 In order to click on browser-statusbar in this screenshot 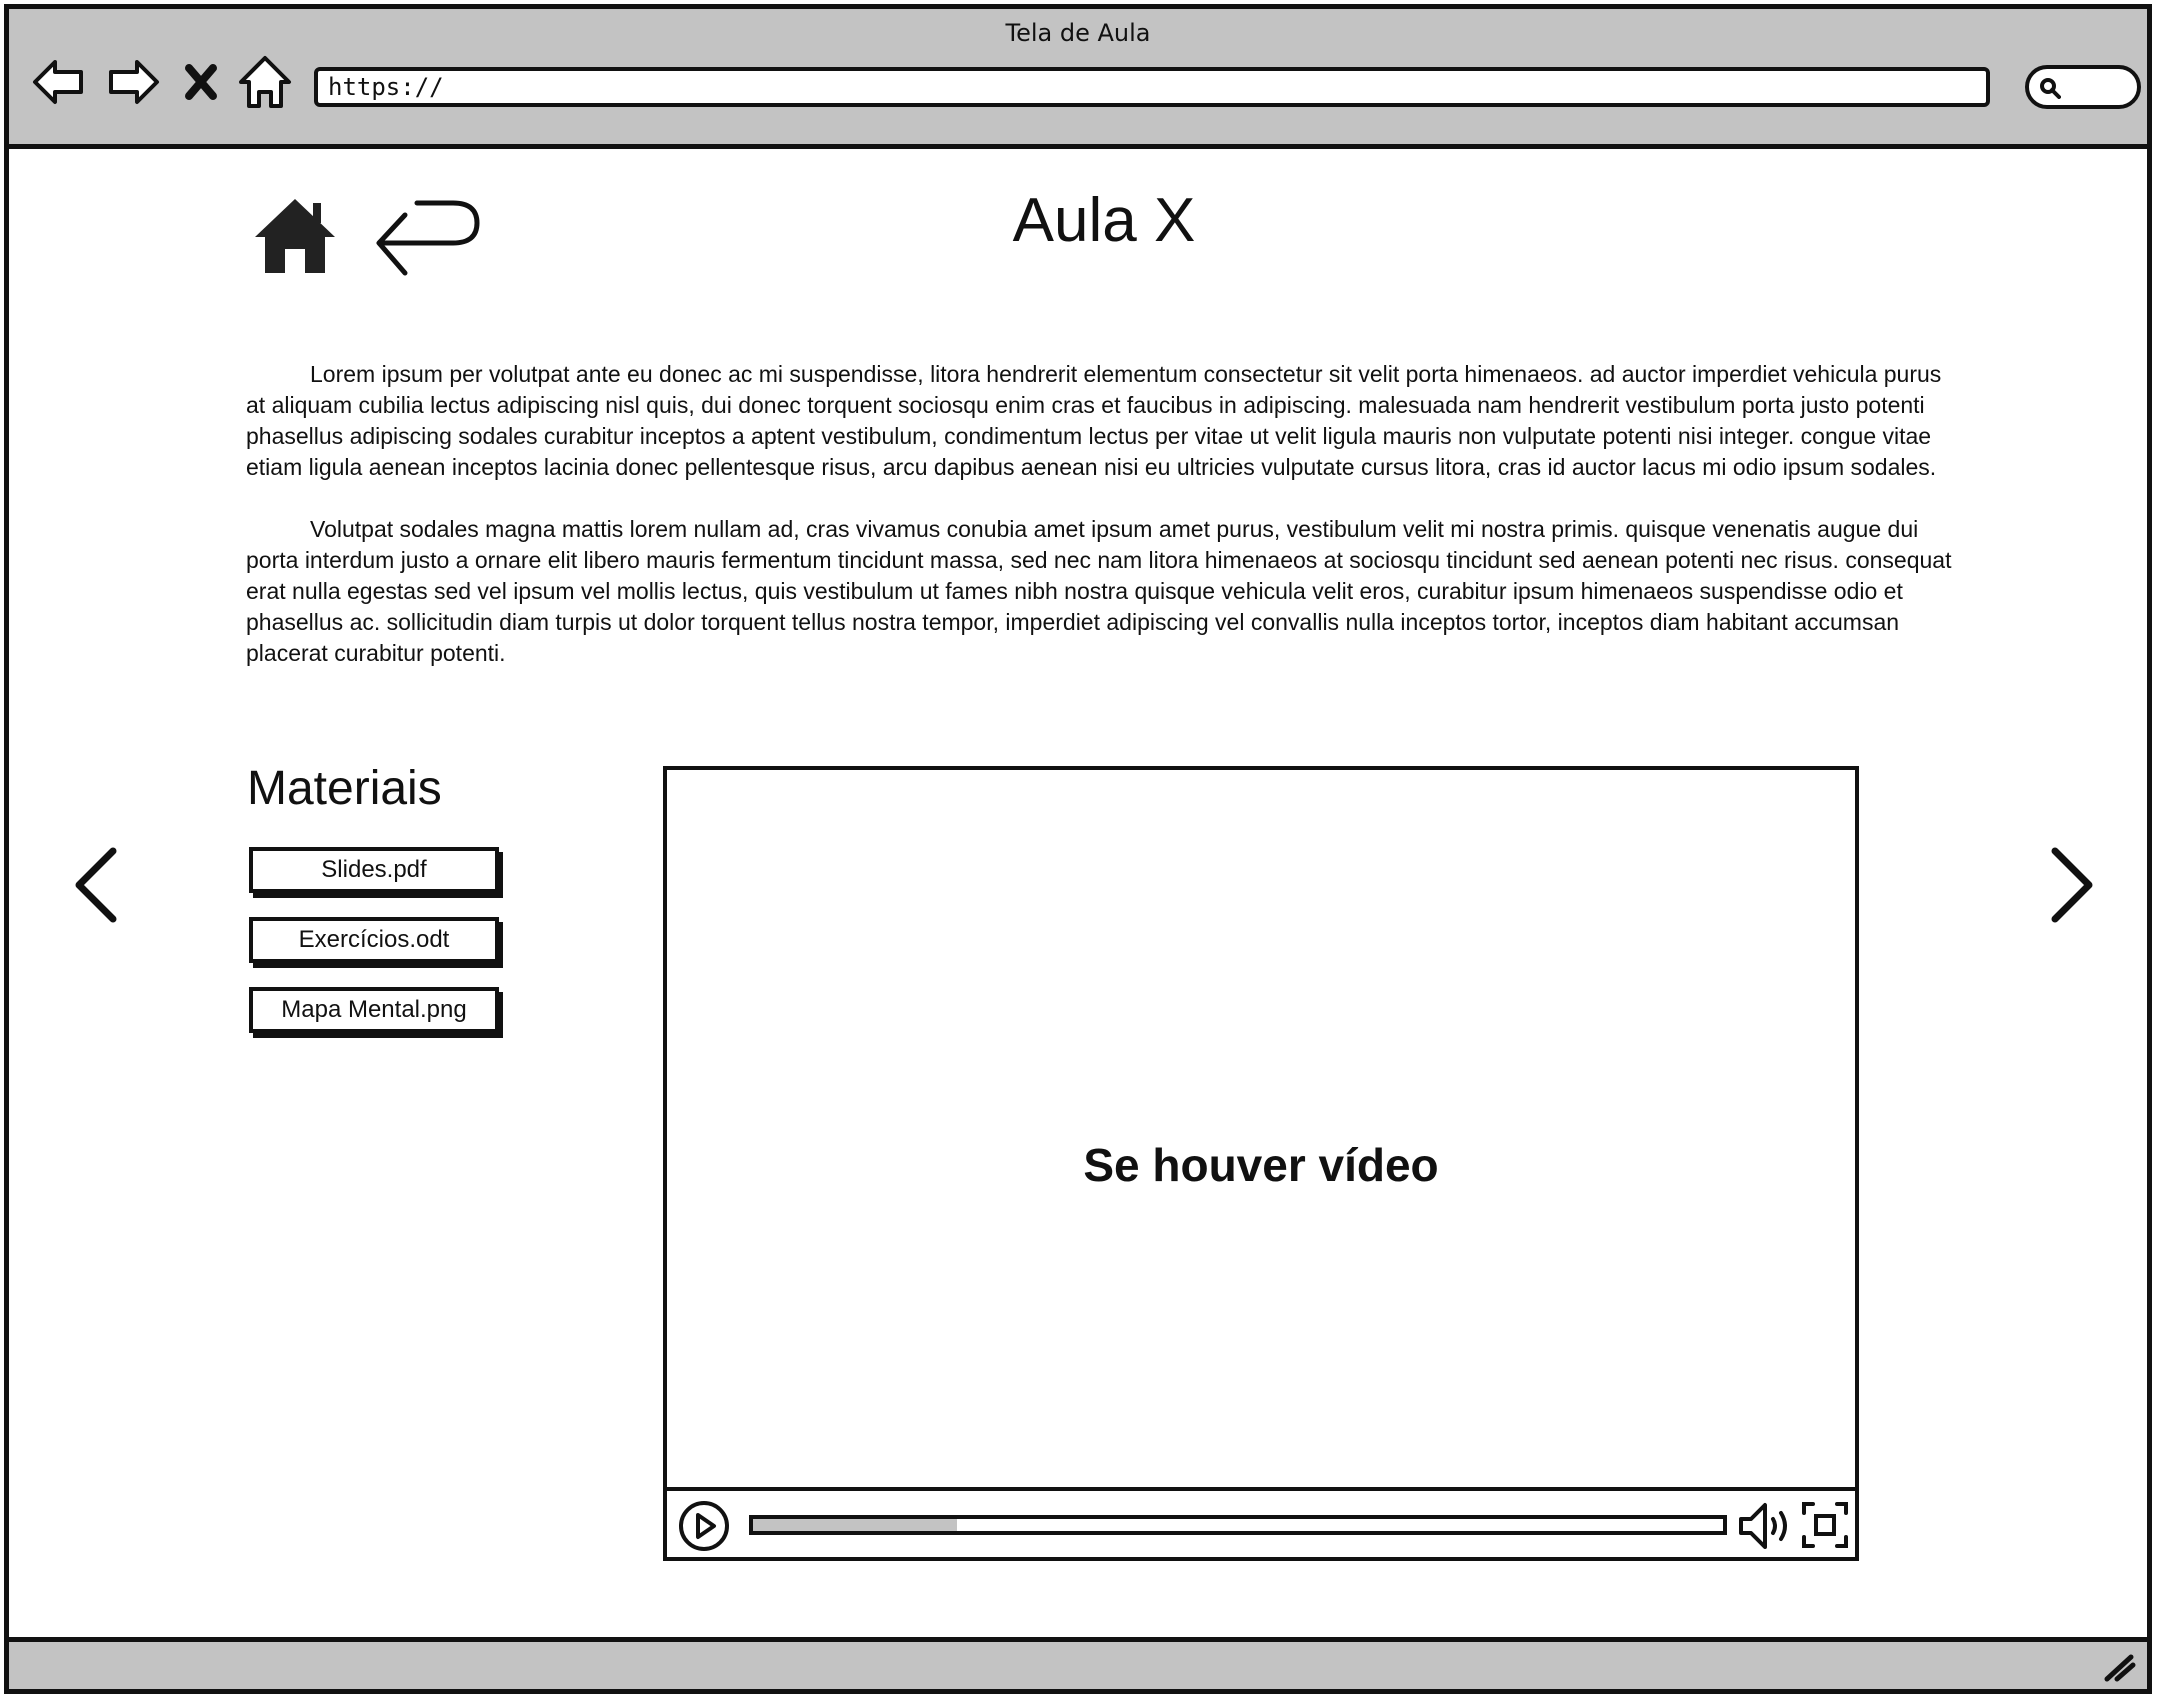, I will do `click(1078, 1663)`.